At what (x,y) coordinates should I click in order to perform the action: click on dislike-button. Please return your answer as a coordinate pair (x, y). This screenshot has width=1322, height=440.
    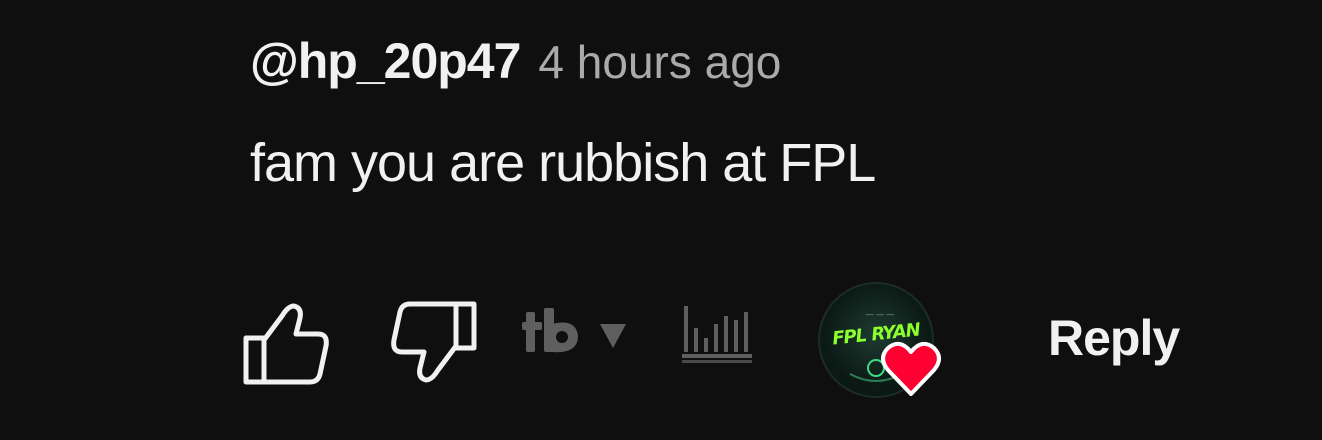
    Looking at the image, I should click on (433, 343).